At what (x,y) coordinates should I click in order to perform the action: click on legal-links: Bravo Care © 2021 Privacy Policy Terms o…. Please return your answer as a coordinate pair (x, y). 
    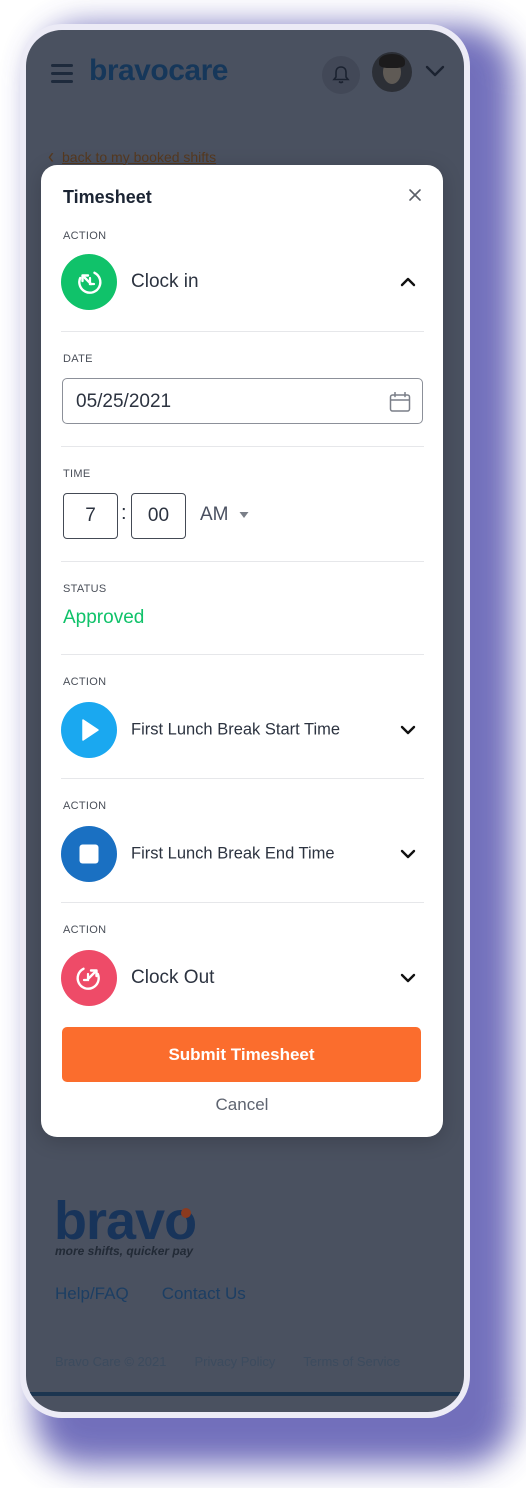
    Looking at the image, I should click on (227, 1361).